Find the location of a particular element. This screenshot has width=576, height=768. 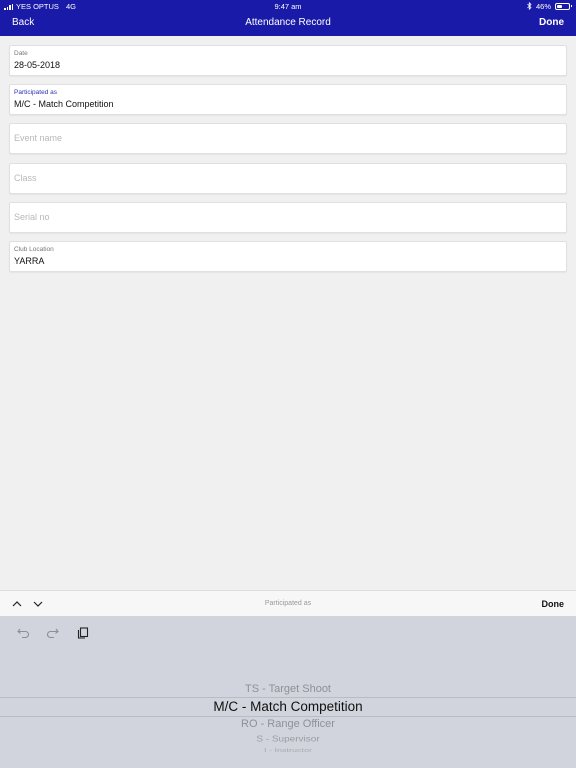

navigation-bar: Back Attendance Record Done is located at coordinates (288, 24).